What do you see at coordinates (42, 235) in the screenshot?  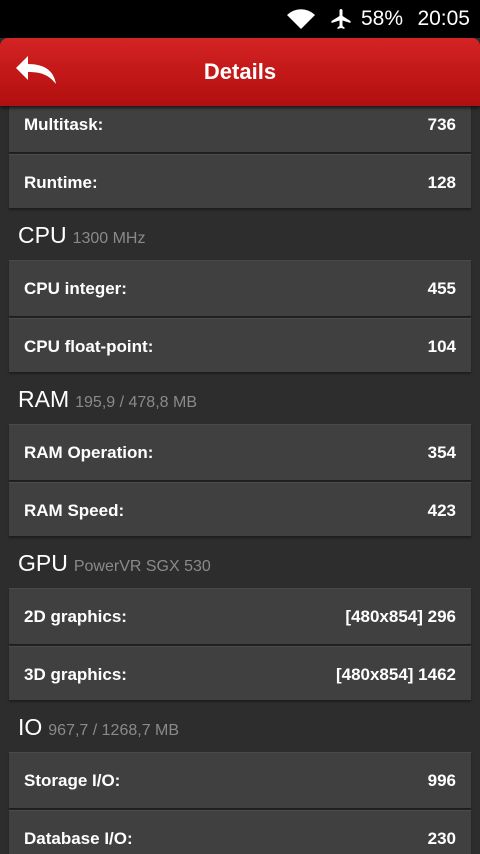 I see `section-title: CPU` at bounding box center [42, 235].